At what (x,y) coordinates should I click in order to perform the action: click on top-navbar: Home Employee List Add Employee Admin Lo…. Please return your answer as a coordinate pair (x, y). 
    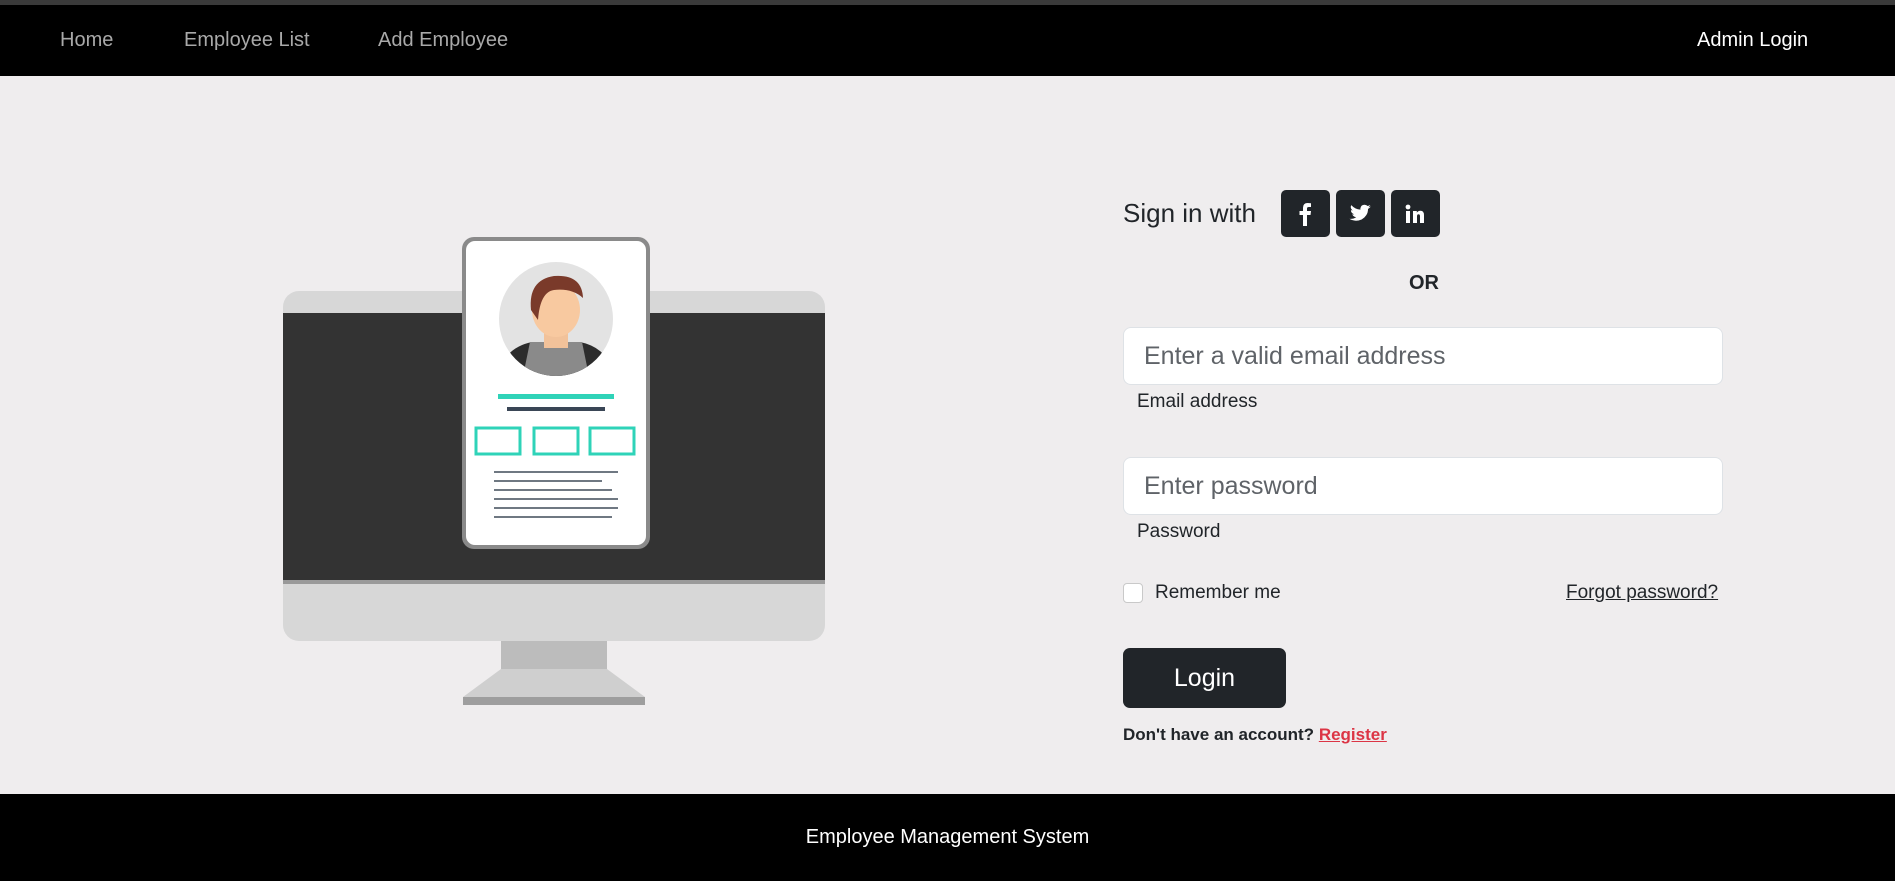
    Looking at the image, I should click on (947, 40).